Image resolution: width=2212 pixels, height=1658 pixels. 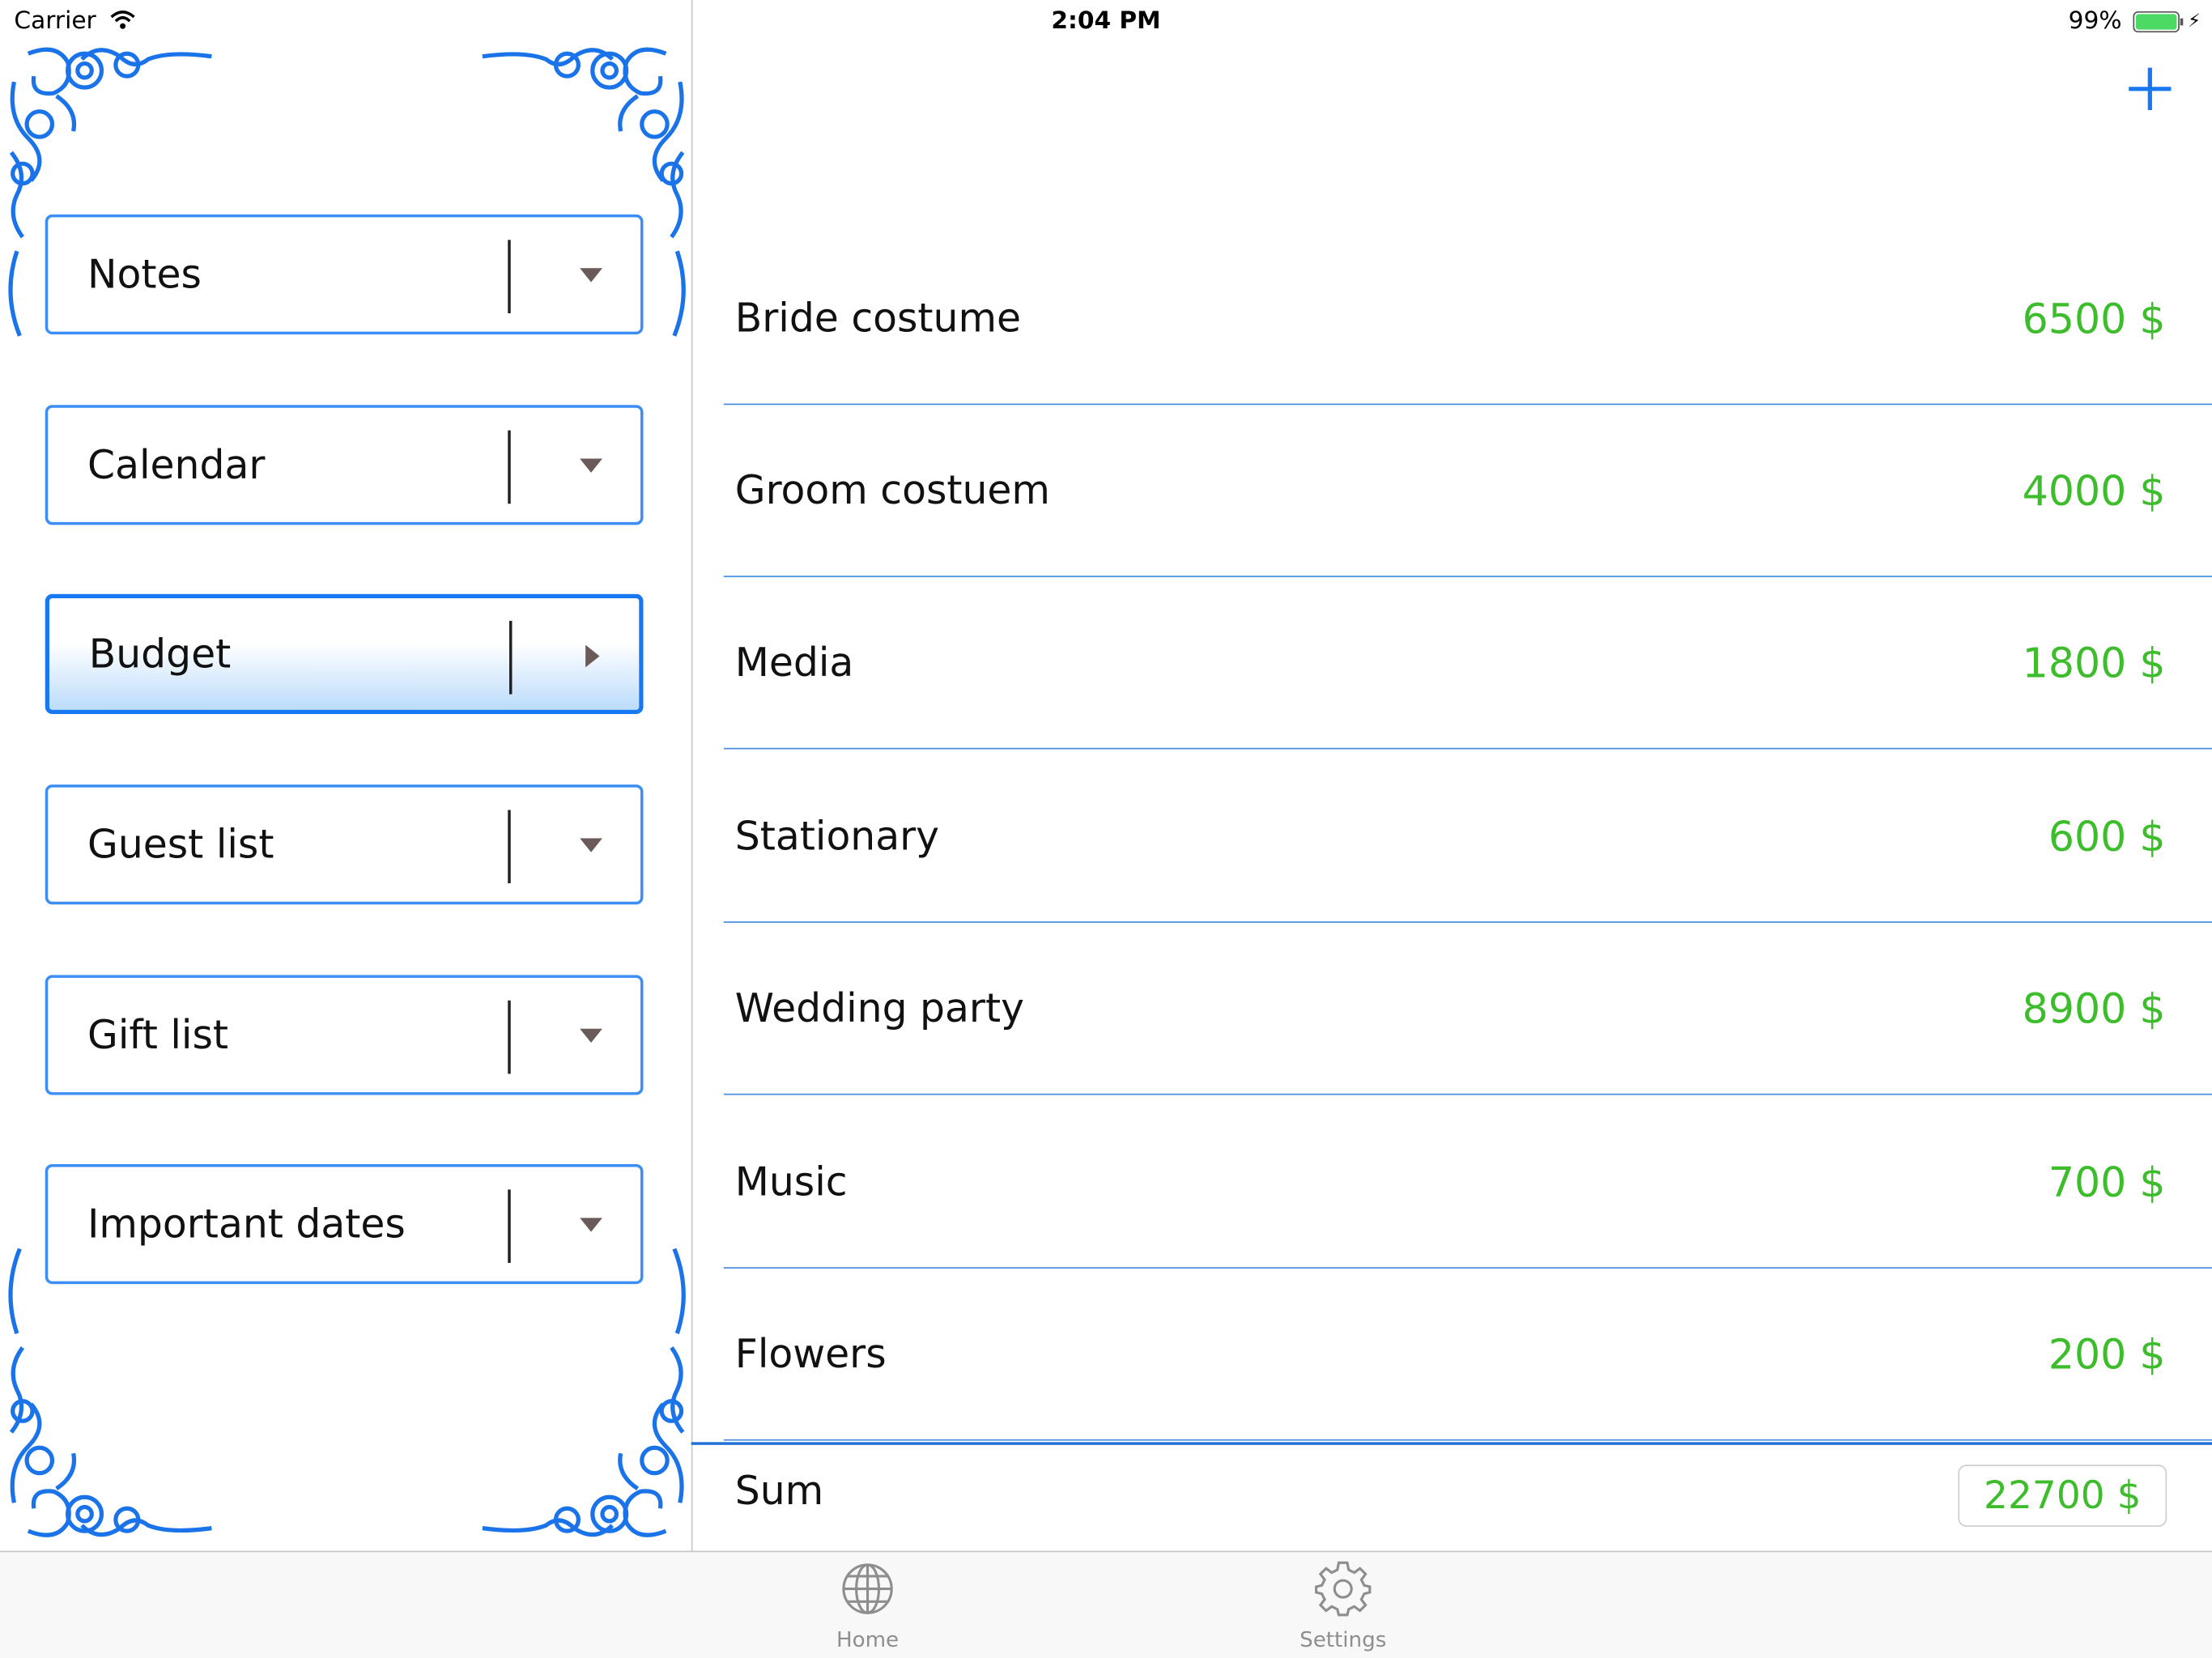 What do you see at coordinates (2159, 22) in the screenshot?
I see `battery-icon` at bounding box center [2159, 22].